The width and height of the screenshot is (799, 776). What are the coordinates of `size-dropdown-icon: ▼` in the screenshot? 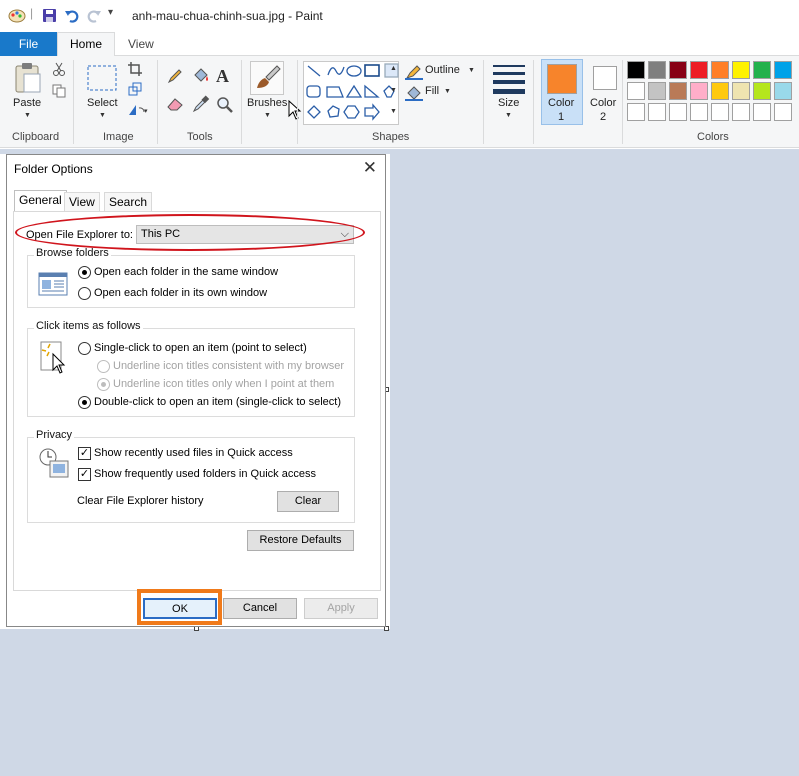 It's located at (508, 115).